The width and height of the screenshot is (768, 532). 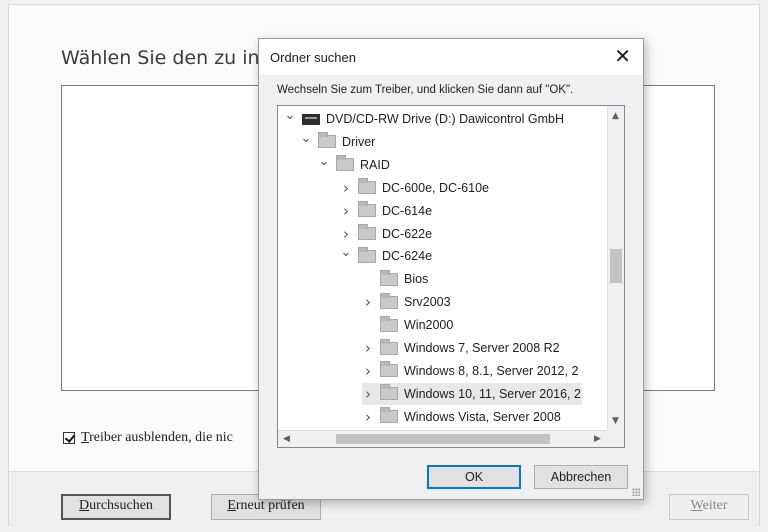 What do you see at coordinates (492, 393) in the screenshot?
I see `tree-item-label: Windows 10, 11, Server 2016, 2` at bounding box center [492, 393].